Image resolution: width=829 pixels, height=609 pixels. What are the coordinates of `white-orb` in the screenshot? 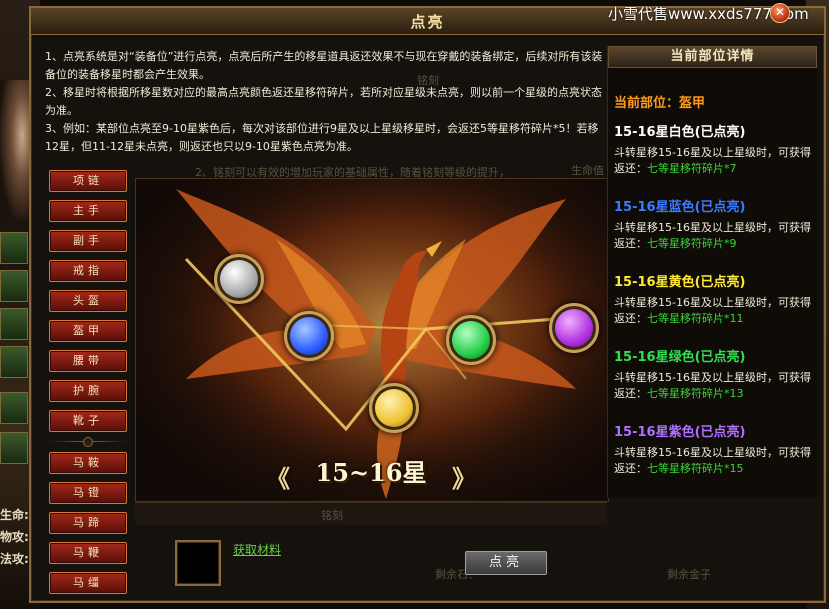 It's located at (239, 279).